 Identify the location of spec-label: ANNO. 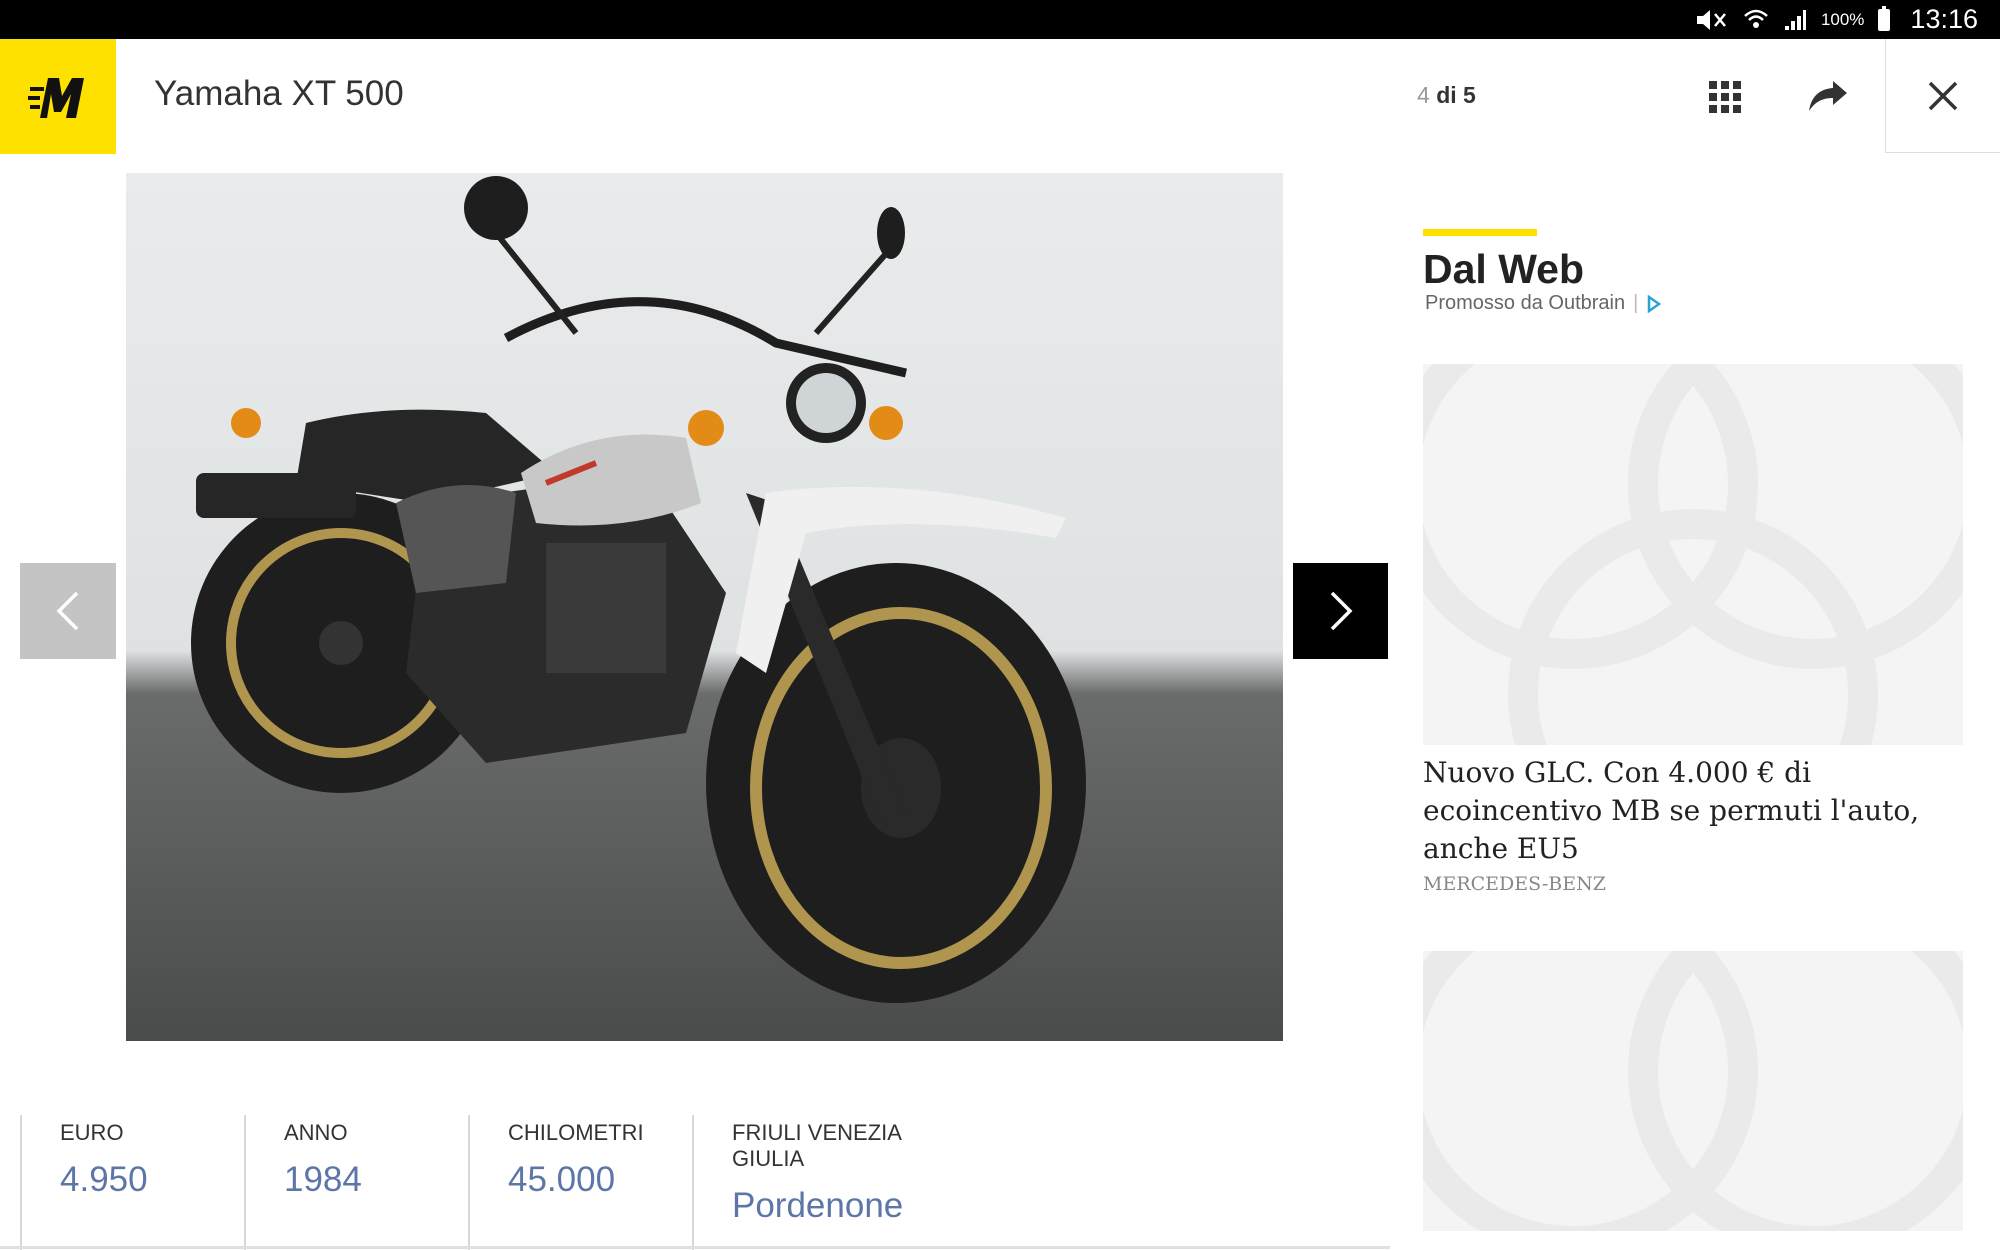
(316, 1132).